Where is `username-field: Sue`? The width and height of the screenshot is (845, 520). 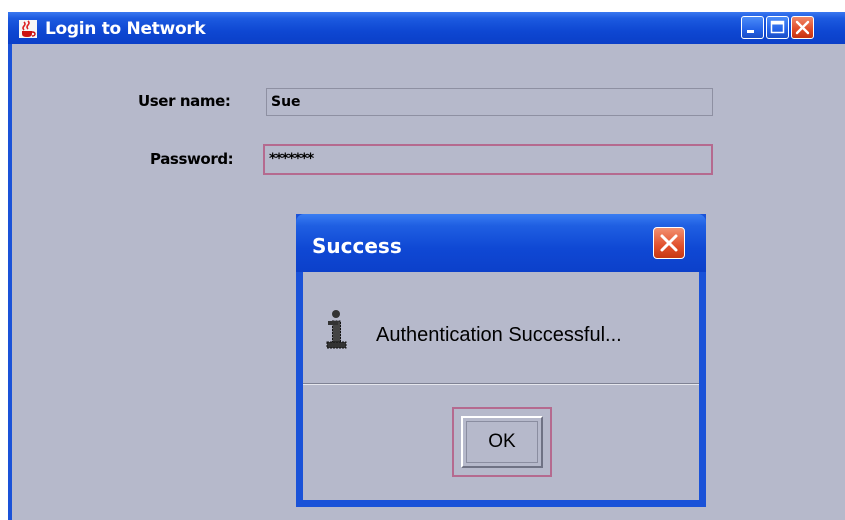
username-field: Sue is located at coordinates (489, 102).